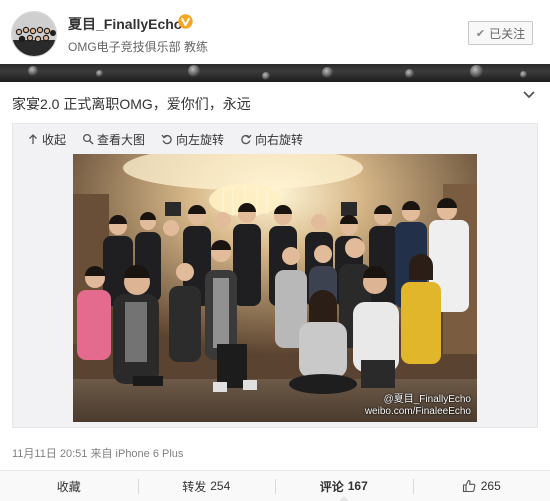 The height and width of the screenshot is (501, 550). Describe the element at coordinates (507, 33) in the screenshot. I see `follow-label: 已关注` at that location.